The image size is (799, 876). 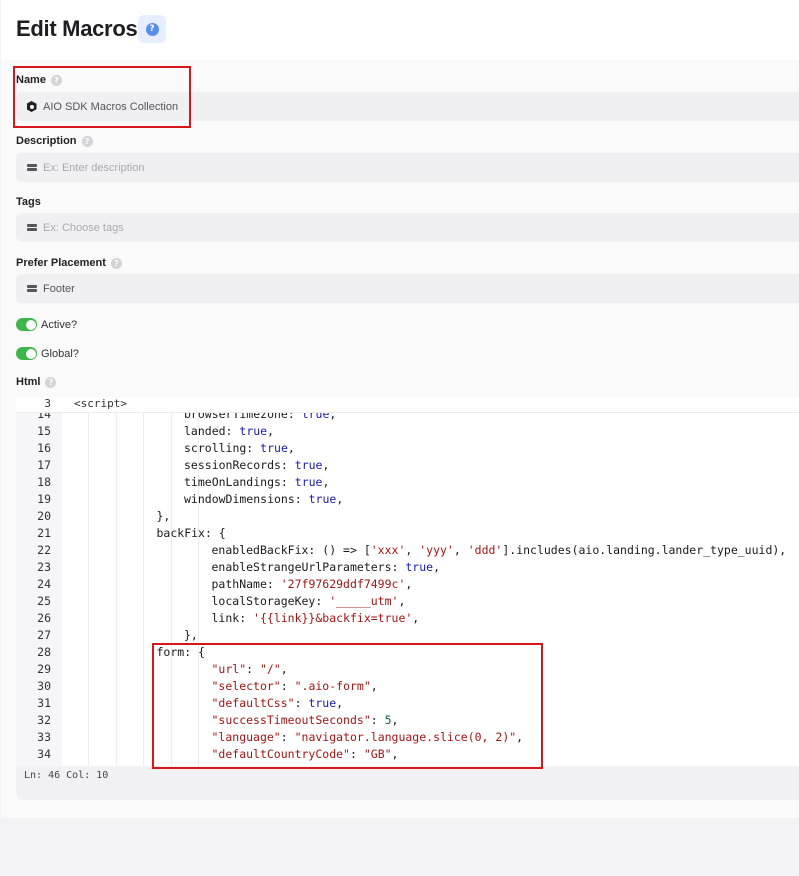 What do you see at coordinates (407, 448) in the screenshot?
I see `code-line: 16 scrolling: true,` at bounding box center [407, 448].